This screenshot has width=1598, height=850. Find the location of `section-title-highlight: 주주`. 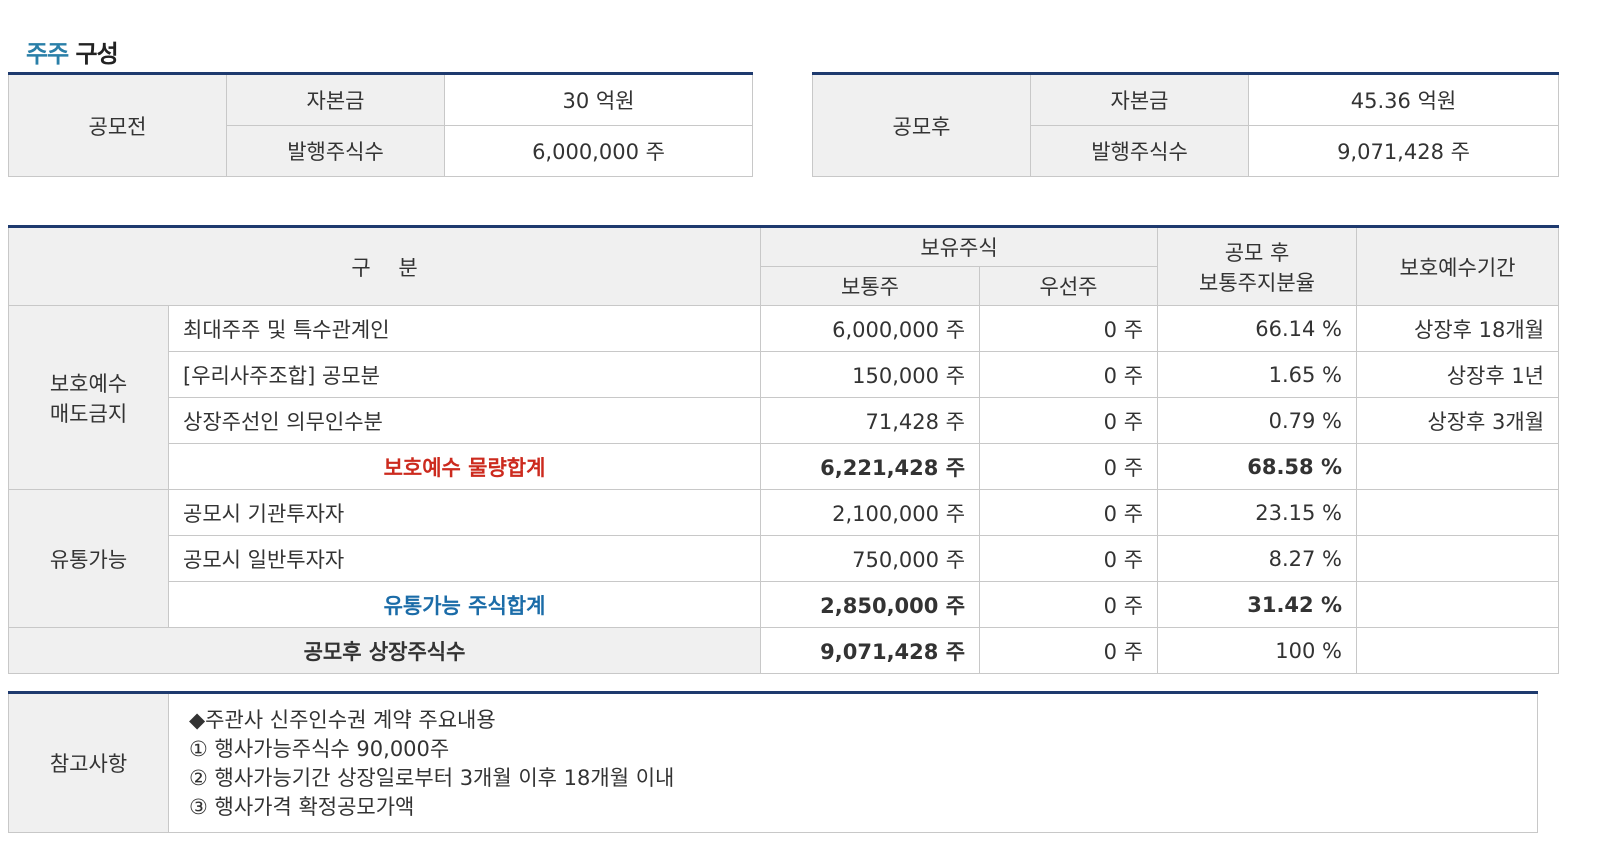

section-title-highlight: 주주 is located at coordinates (47, 54).